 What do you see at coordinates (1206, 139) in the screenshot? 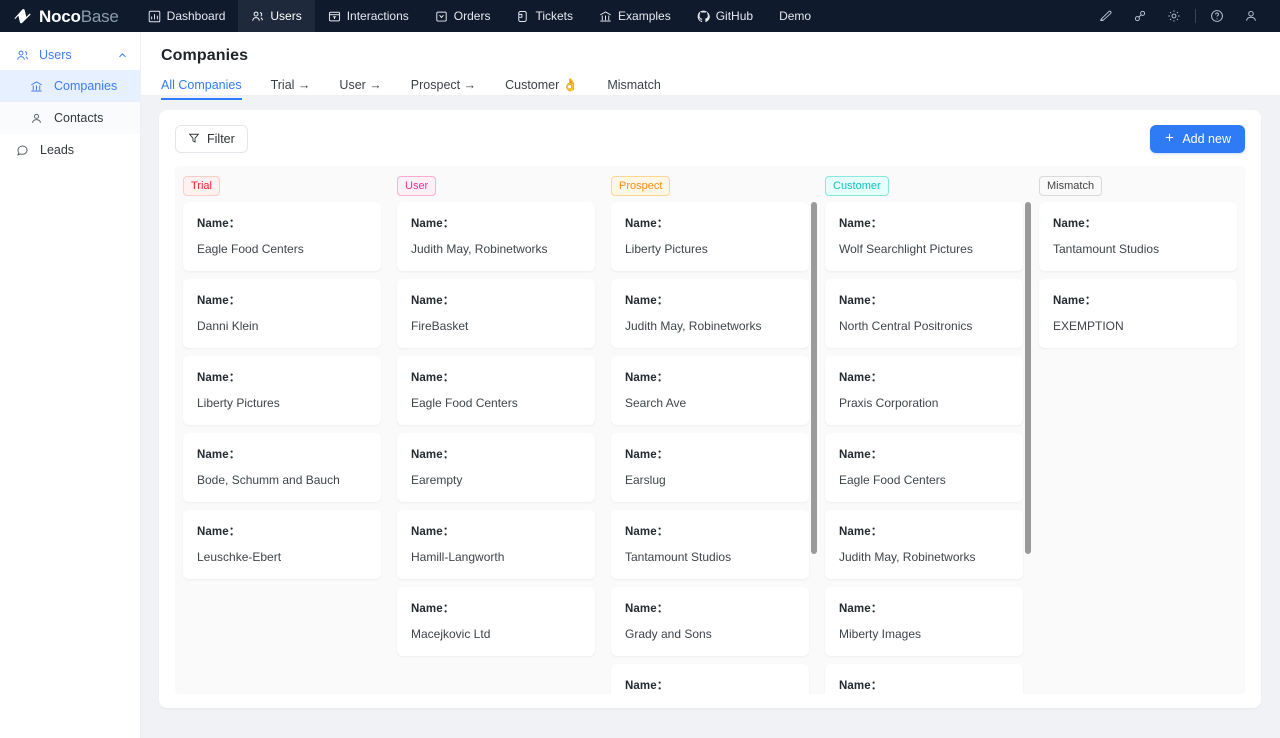
I see `add-new-button-label: Add new` at bounding box center [1206, 139].